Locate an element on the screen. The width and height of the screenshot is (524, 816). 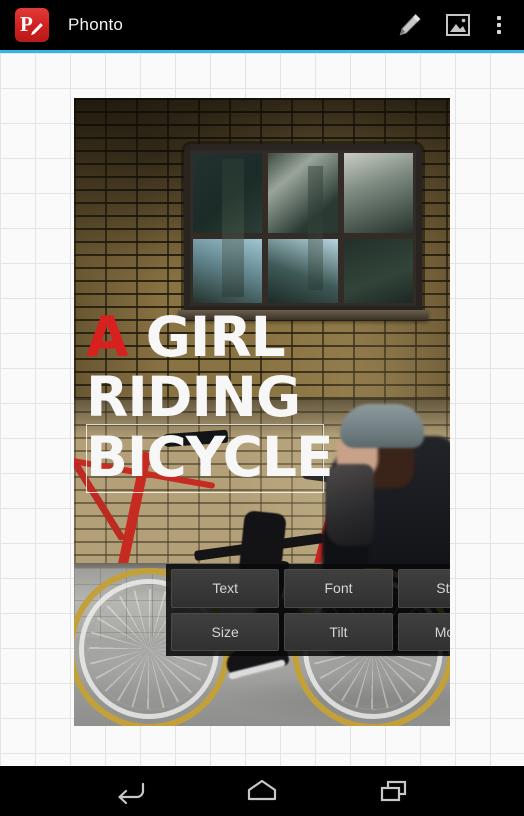
overflow-menu-button is located at coordinates (499, 25).